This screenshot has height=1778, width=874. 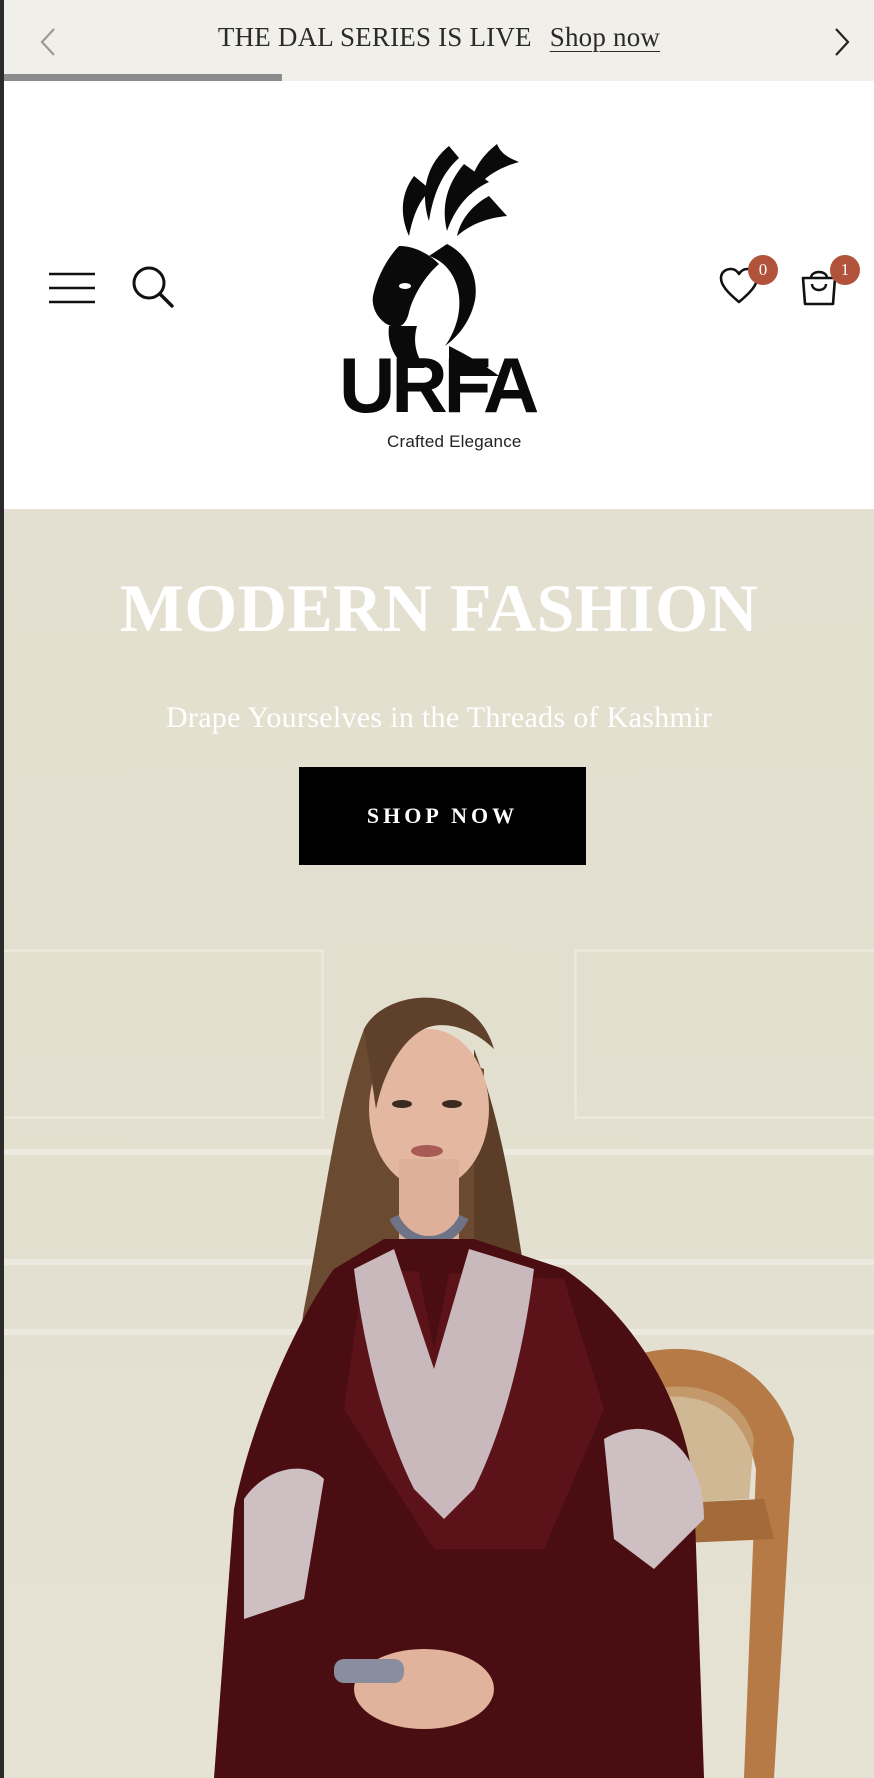 I want to click on announcement-text: THE DAL SERIES IS LIVE, so click(x=374, y=37).